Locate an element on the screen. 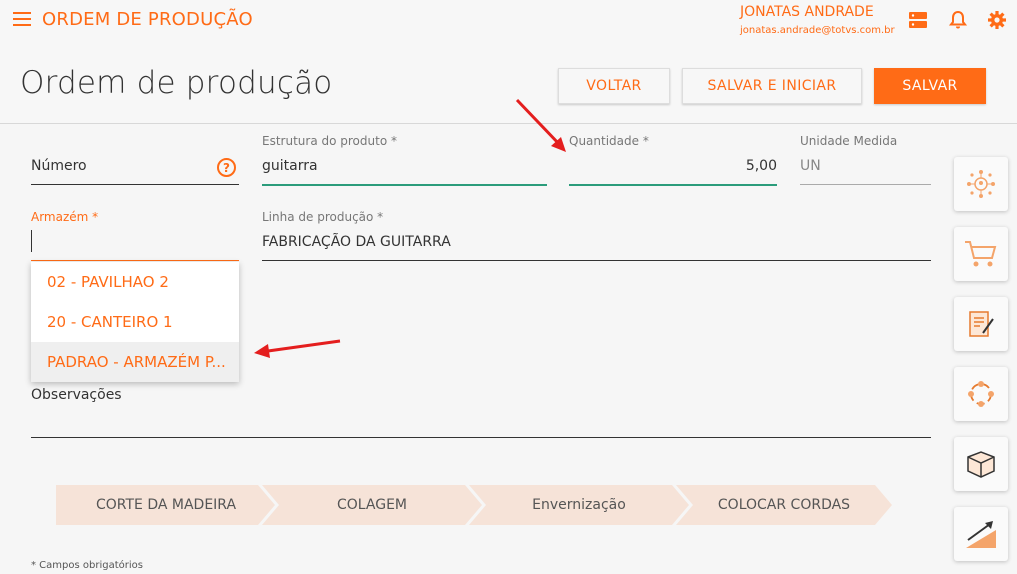 Image resolution: width=1017 pixels, height=574 pixels. box-icon is located at coordinates (981, 464).